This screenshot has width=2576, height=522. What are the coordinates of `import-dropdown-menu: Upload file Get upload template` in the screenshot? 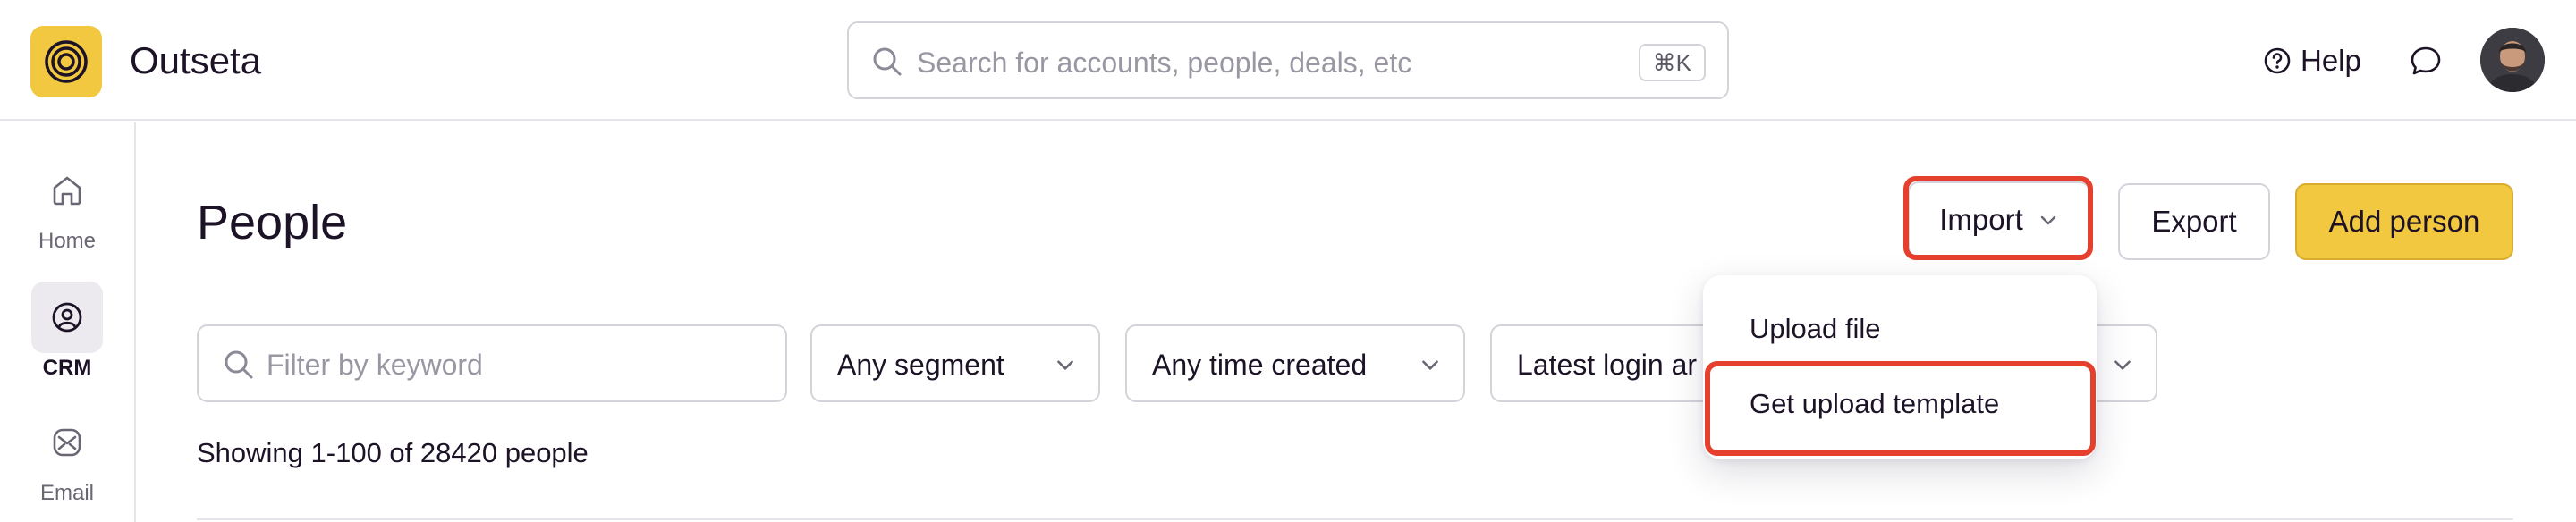 It's located at (1900, 367).